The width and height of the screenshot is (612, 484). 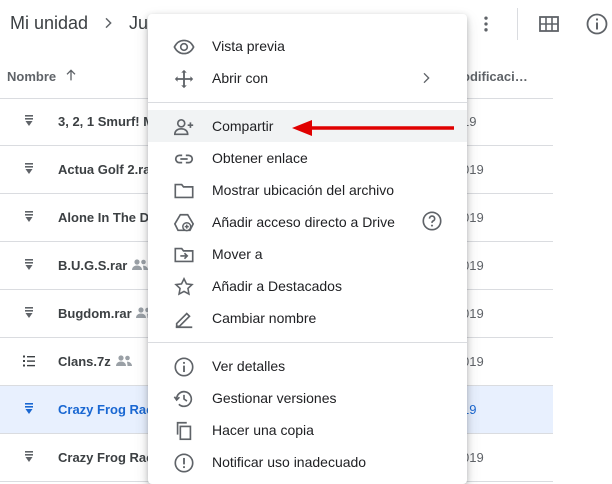 I want to click on report-icon, so click(x=184, y=463).